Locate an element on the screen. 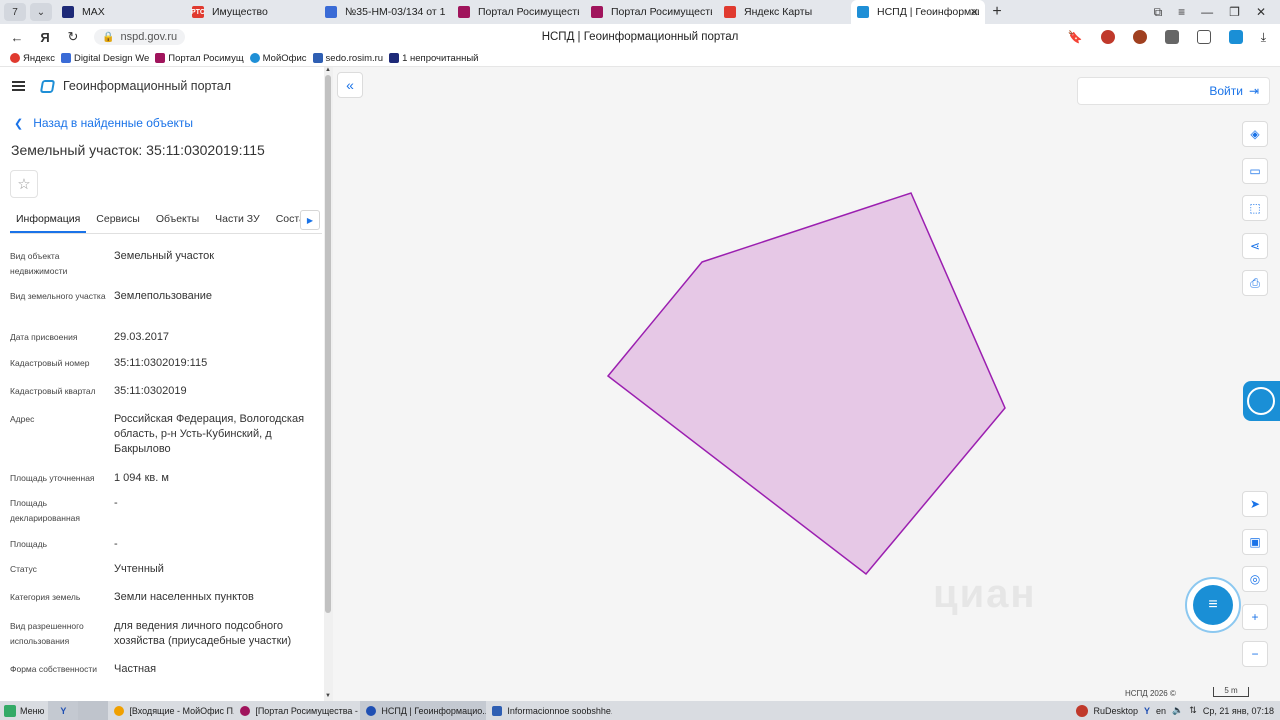 This screenshot has width=1280, height=720. property-key: Дата присвоения is located at coordinates (44, 337).